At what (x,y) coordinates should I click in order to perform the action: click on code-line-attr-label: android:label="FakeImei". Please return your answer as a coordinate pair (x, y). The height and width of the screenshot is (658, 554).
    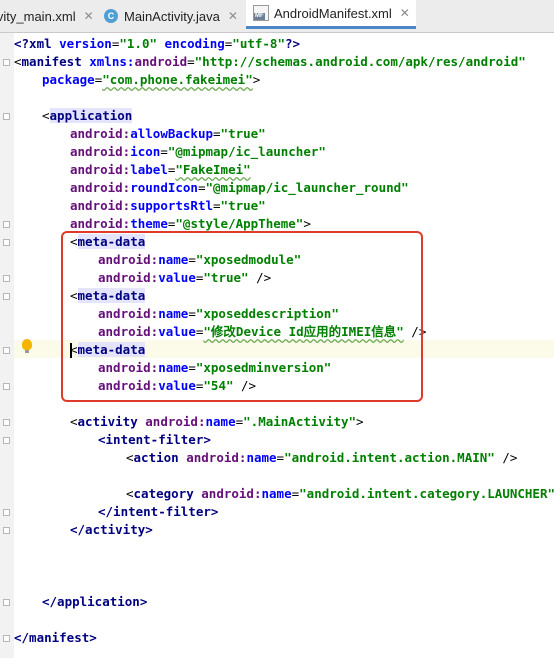
    Looking at the image, I should click on (160, 170).